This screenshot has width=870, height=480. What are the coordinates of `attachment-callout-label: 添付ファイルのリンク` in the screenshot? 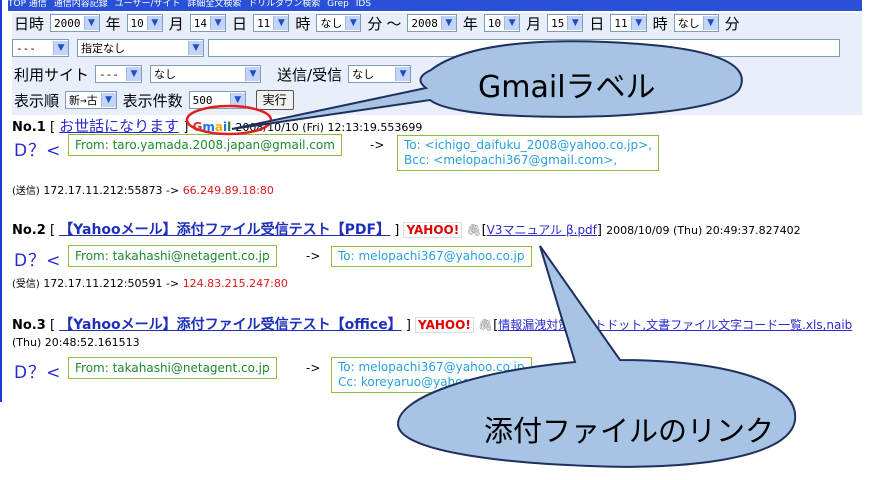 It's located at (629, 431).